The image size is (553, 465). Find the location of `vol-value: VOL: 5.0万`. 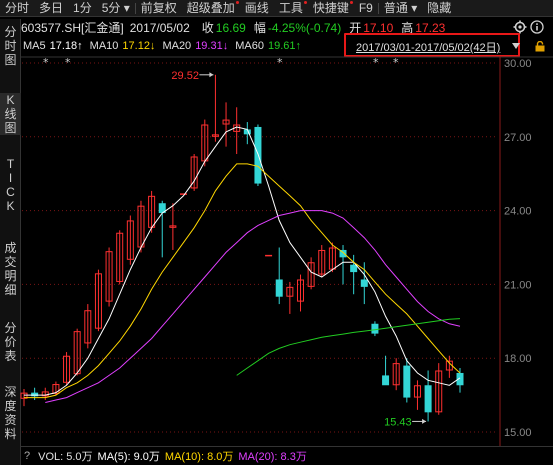

vol-value: VOL: 5.0万 is located at coordinates (65, 457).